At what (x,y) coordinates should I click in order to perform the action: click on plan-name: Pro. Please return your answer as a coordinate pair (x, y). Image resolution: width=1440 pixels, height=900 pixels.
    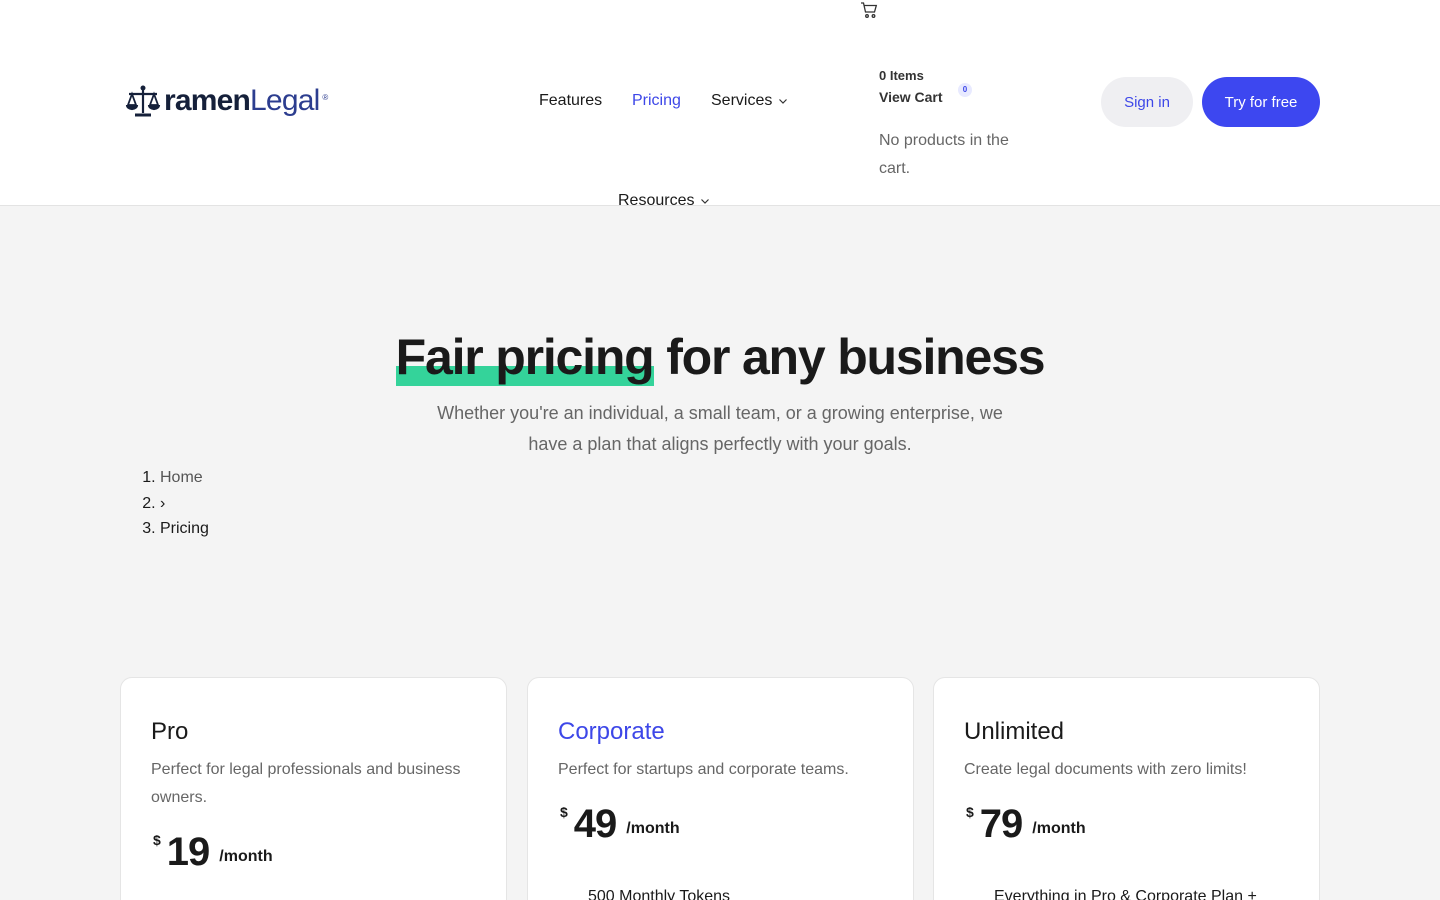
    Looking at the image, I should click on (170, 731).